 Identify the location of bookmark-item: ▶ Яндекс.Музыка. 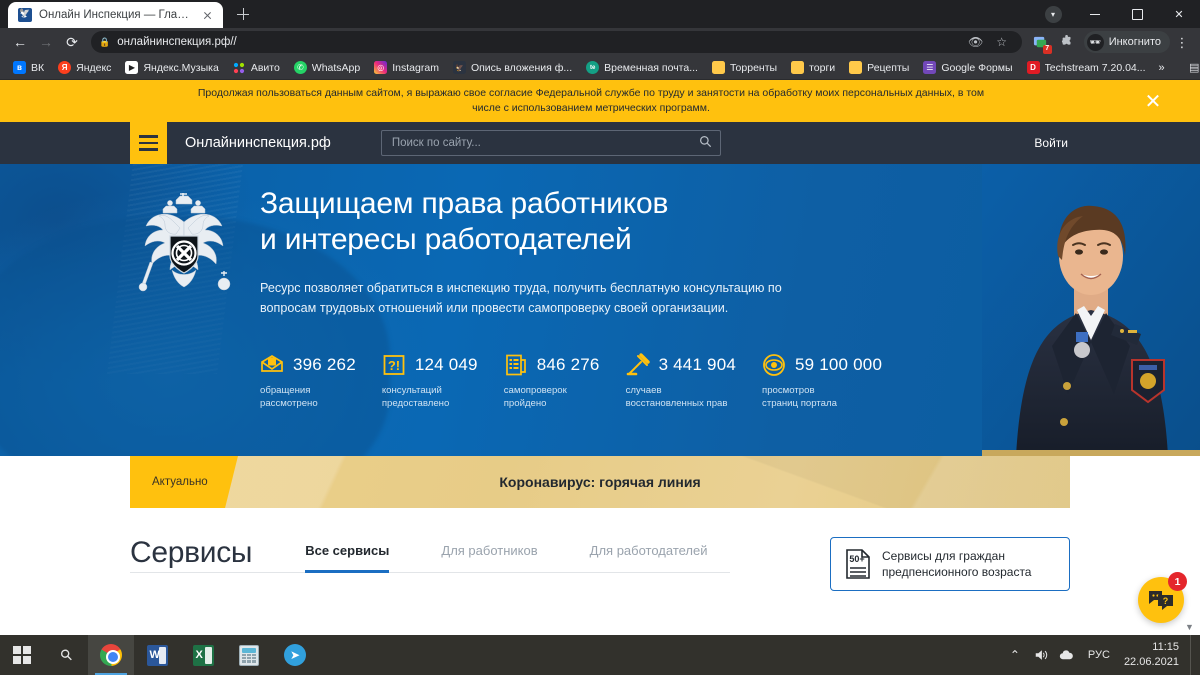
(171, 68).